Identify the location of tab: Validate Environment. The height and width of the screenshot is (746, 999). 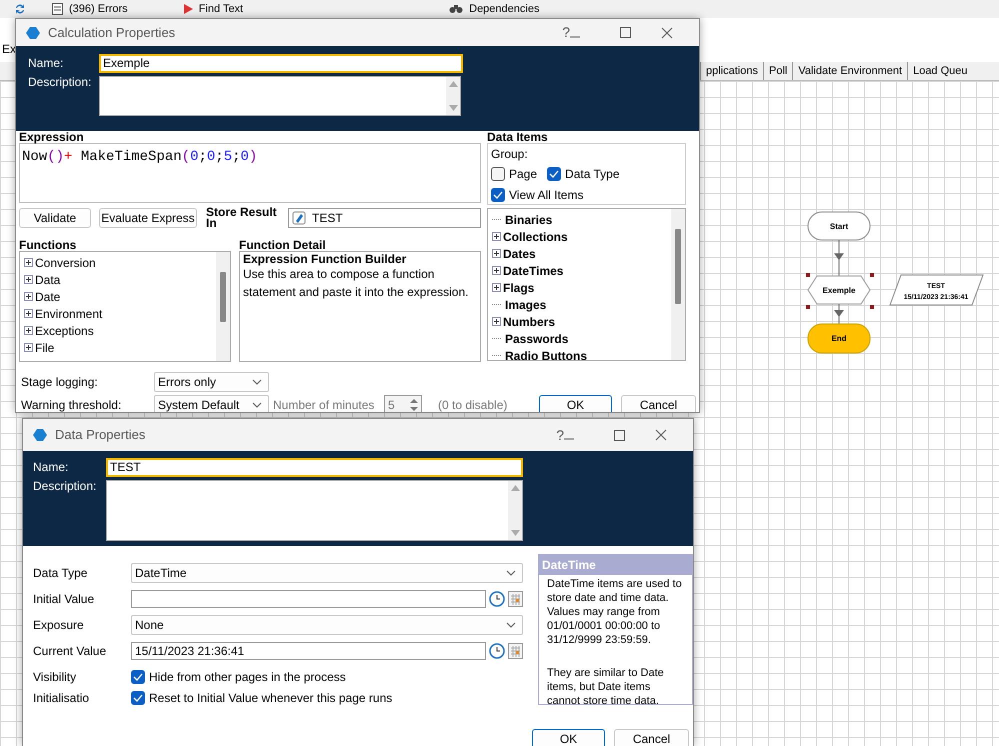
(850, 71).